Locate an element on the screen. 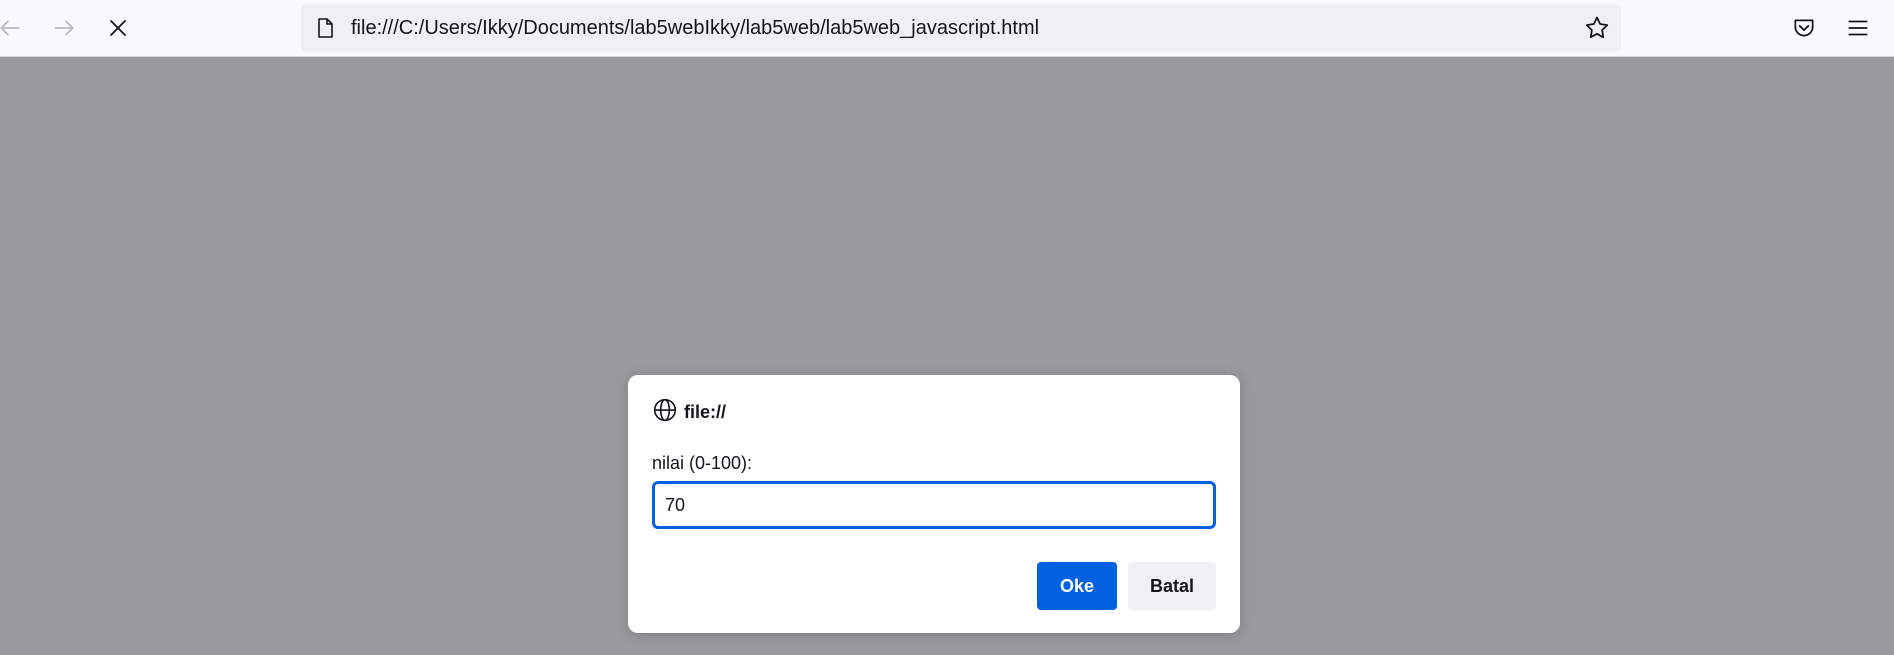 The height and width of the screenshot is (655, 1894). prompt-input is located at coordinates (934, 505).